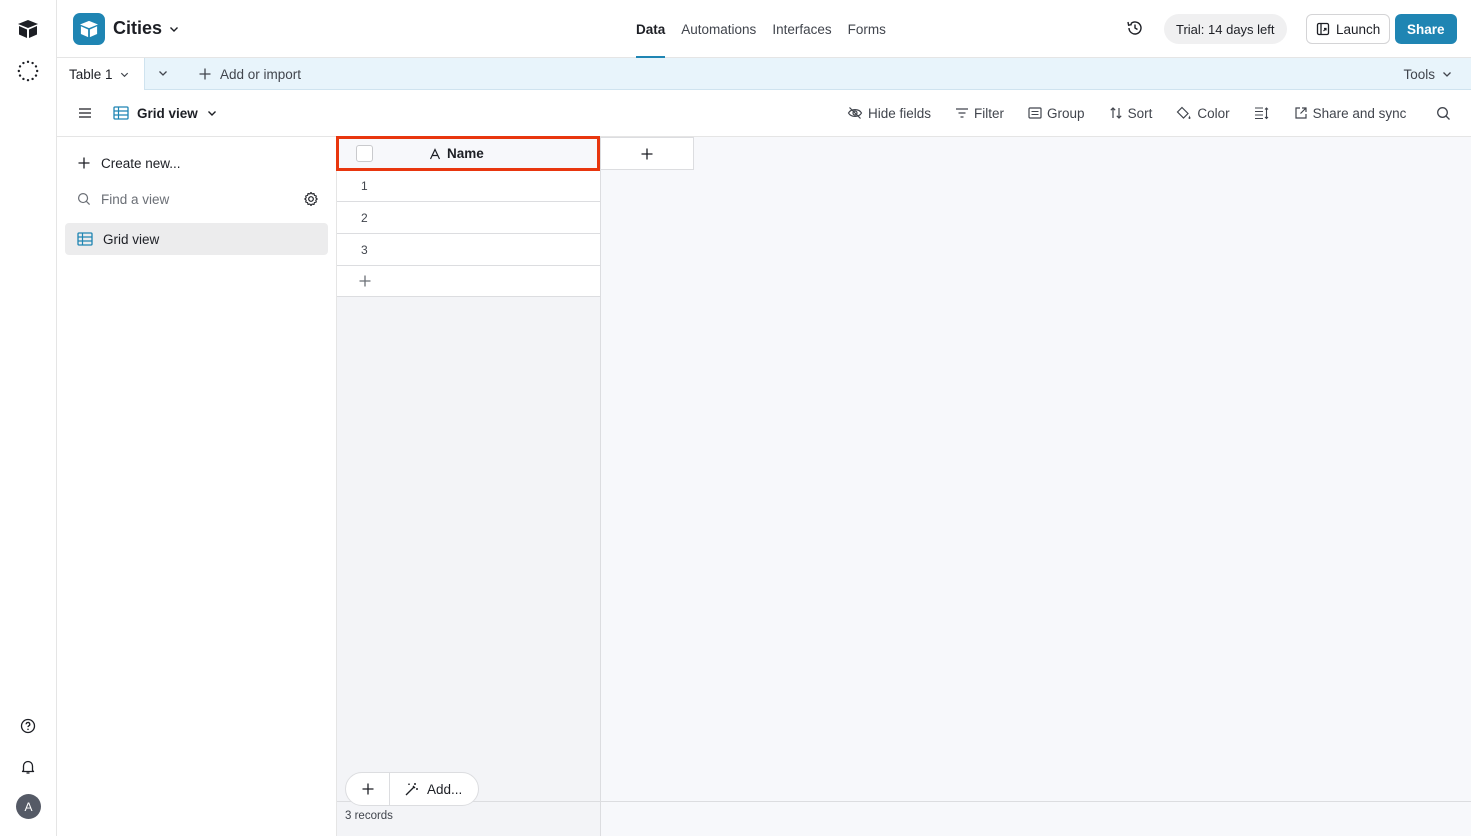 This screenshot has width=1471, height=836. What do you see at coordinates (867, 29) in the screenshot?
I see `tab-forms: Forms` at bounding box center [867, 29].